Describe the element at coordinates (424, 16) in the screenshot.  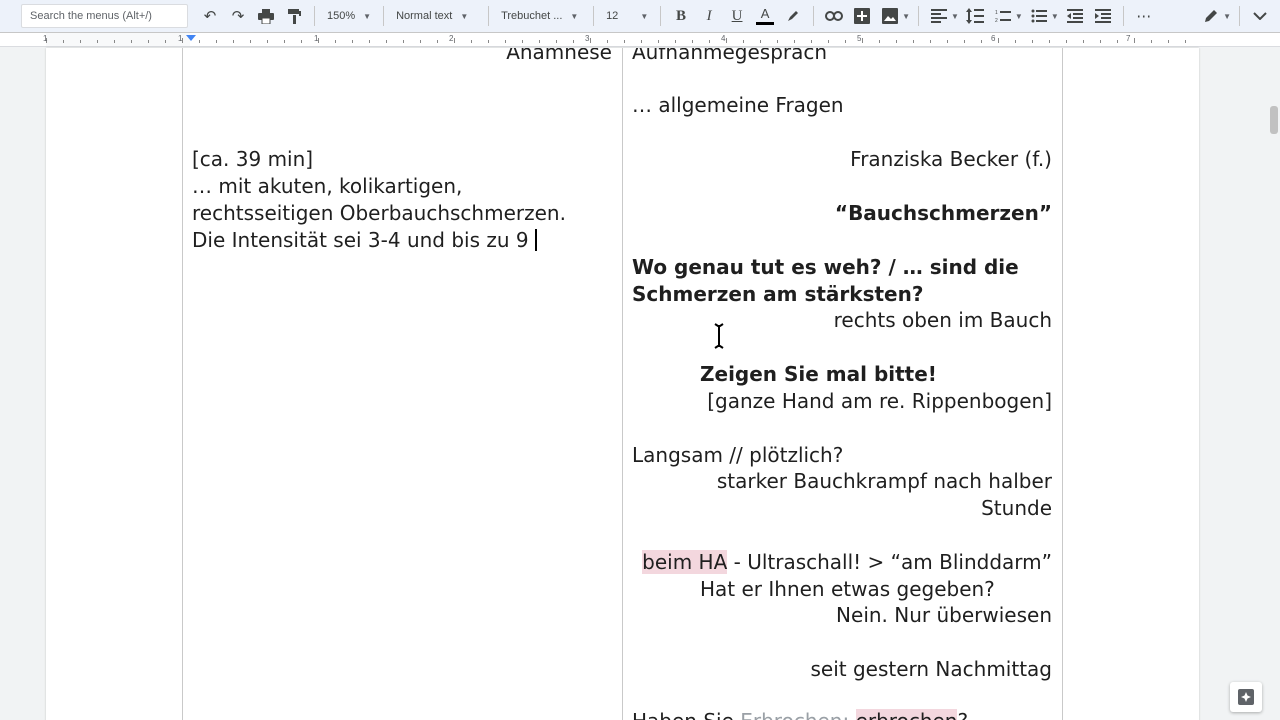
I see `style-value: Normal text` at that location.